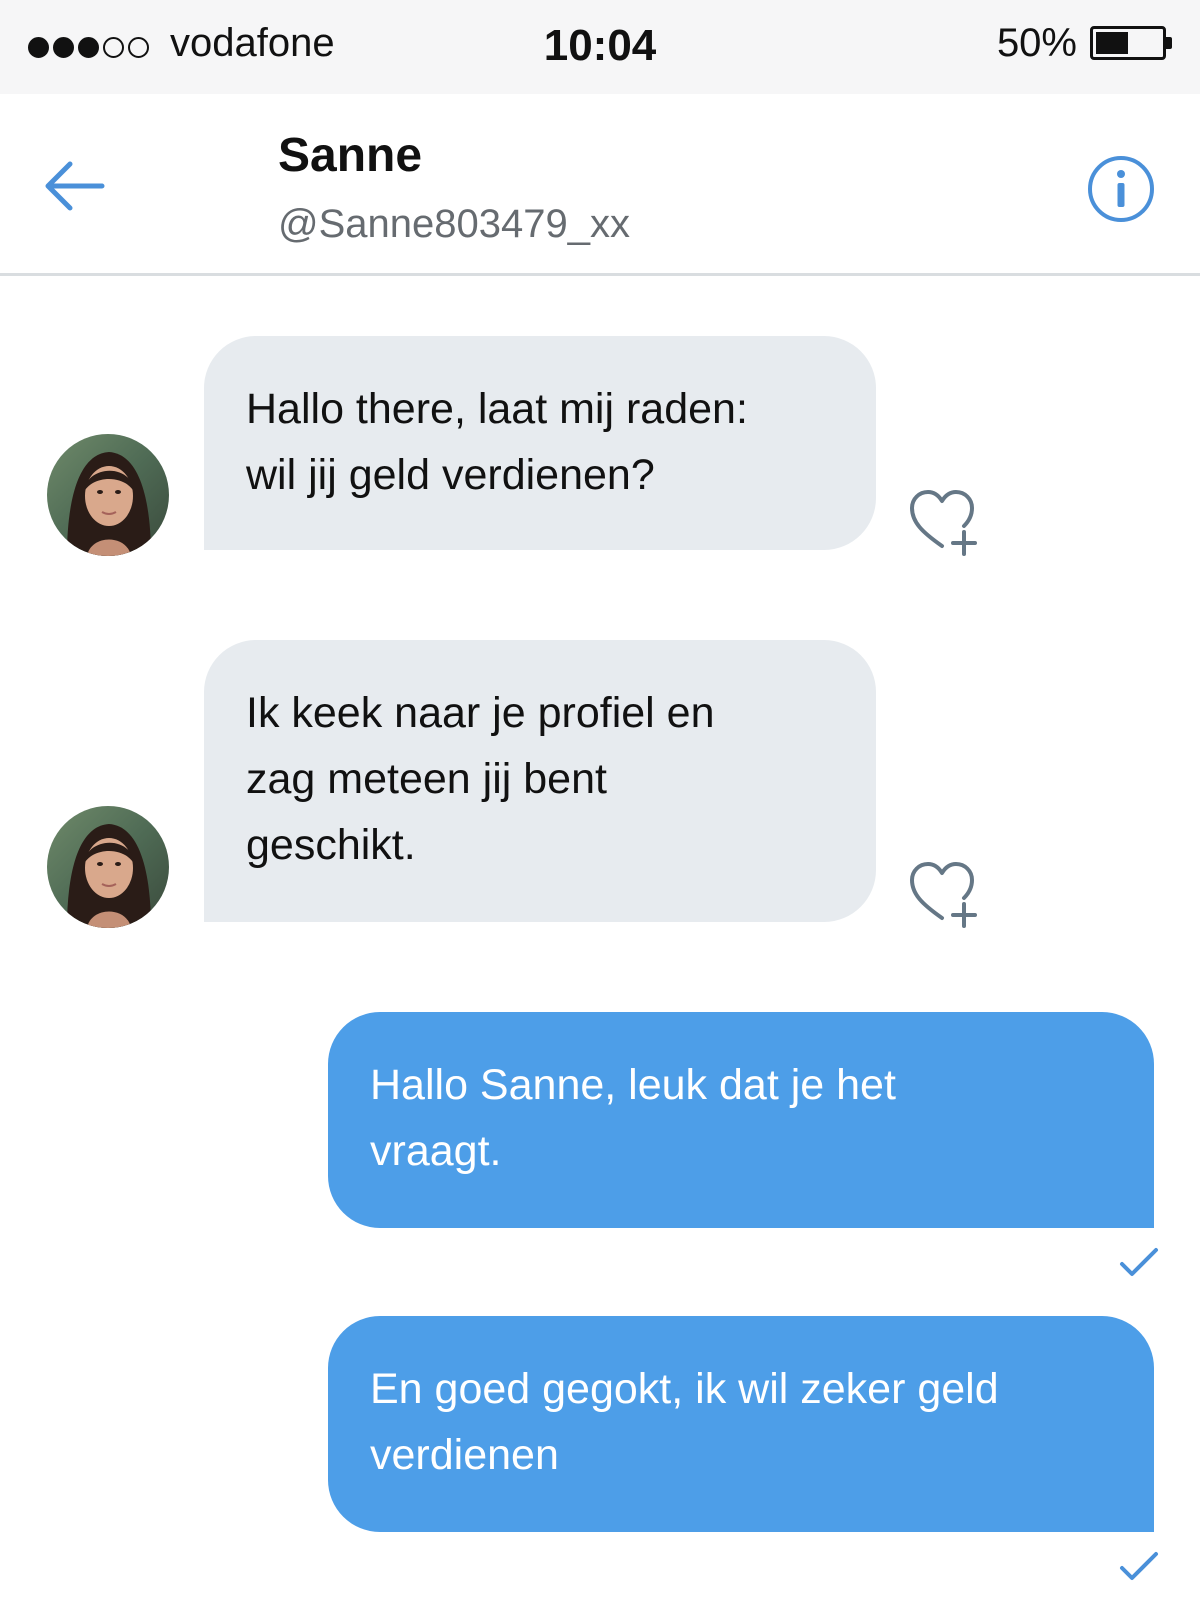  I want to click on message-text-line: En goed gegokt, ik wil zeker geld, so click(684, 1389).